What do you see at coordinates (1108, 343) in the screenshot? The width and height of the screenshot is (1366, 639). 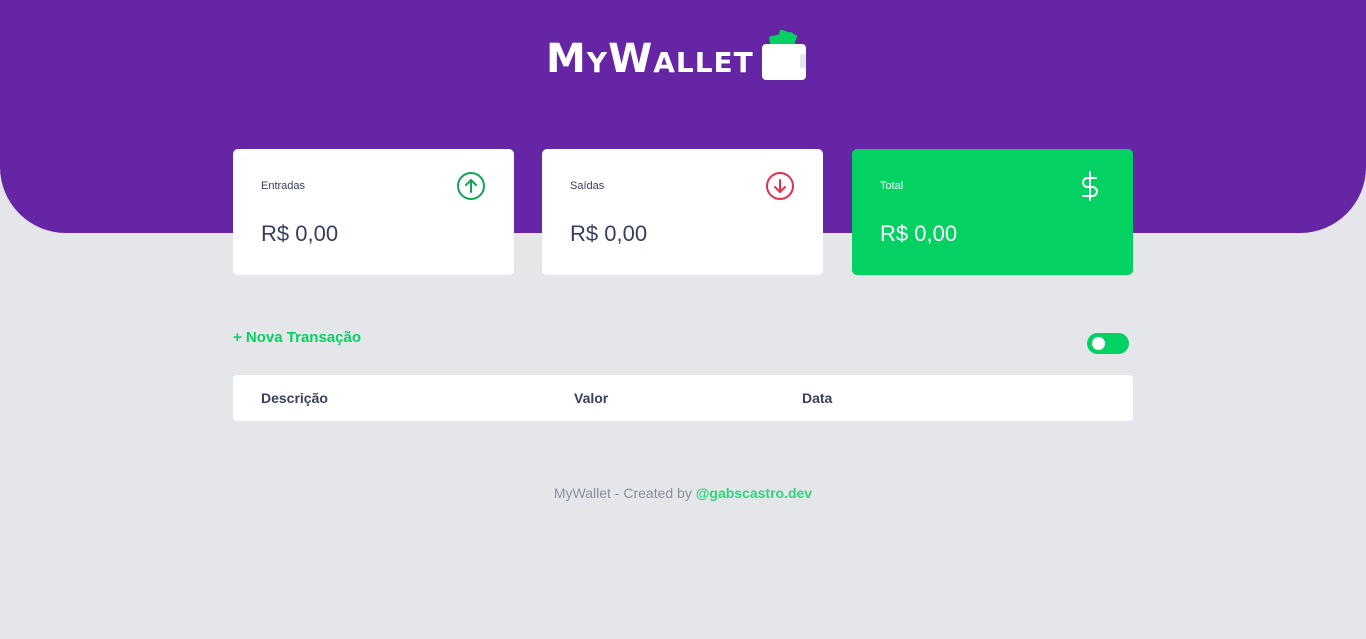 I see `theme-toggle` at bounding box center [1108, 343].